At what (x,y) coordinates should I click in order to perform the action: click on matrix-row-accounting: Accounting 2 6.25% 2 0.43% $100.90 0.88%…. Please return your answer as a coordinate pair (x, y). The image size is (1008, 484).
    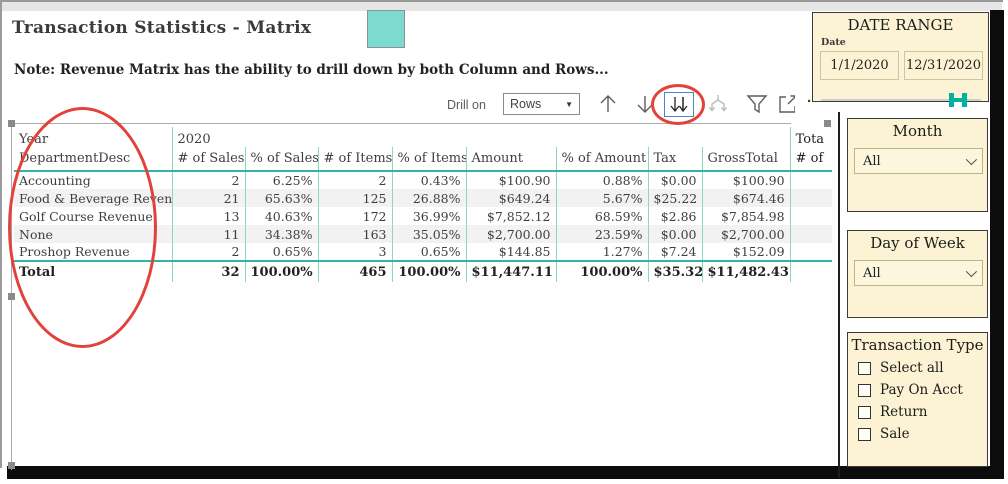
    Looking at the image, I should click on (423, 180).